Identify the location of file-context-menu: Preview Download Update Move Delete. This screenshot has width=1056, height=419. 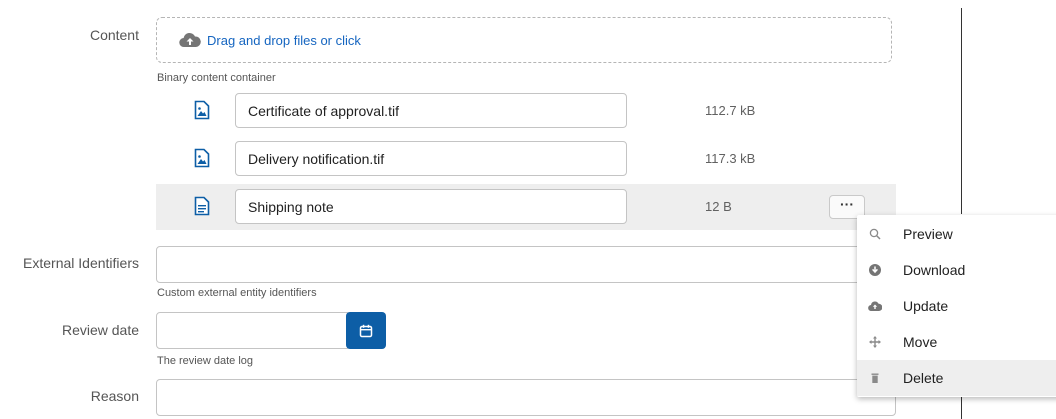
(956, 306).